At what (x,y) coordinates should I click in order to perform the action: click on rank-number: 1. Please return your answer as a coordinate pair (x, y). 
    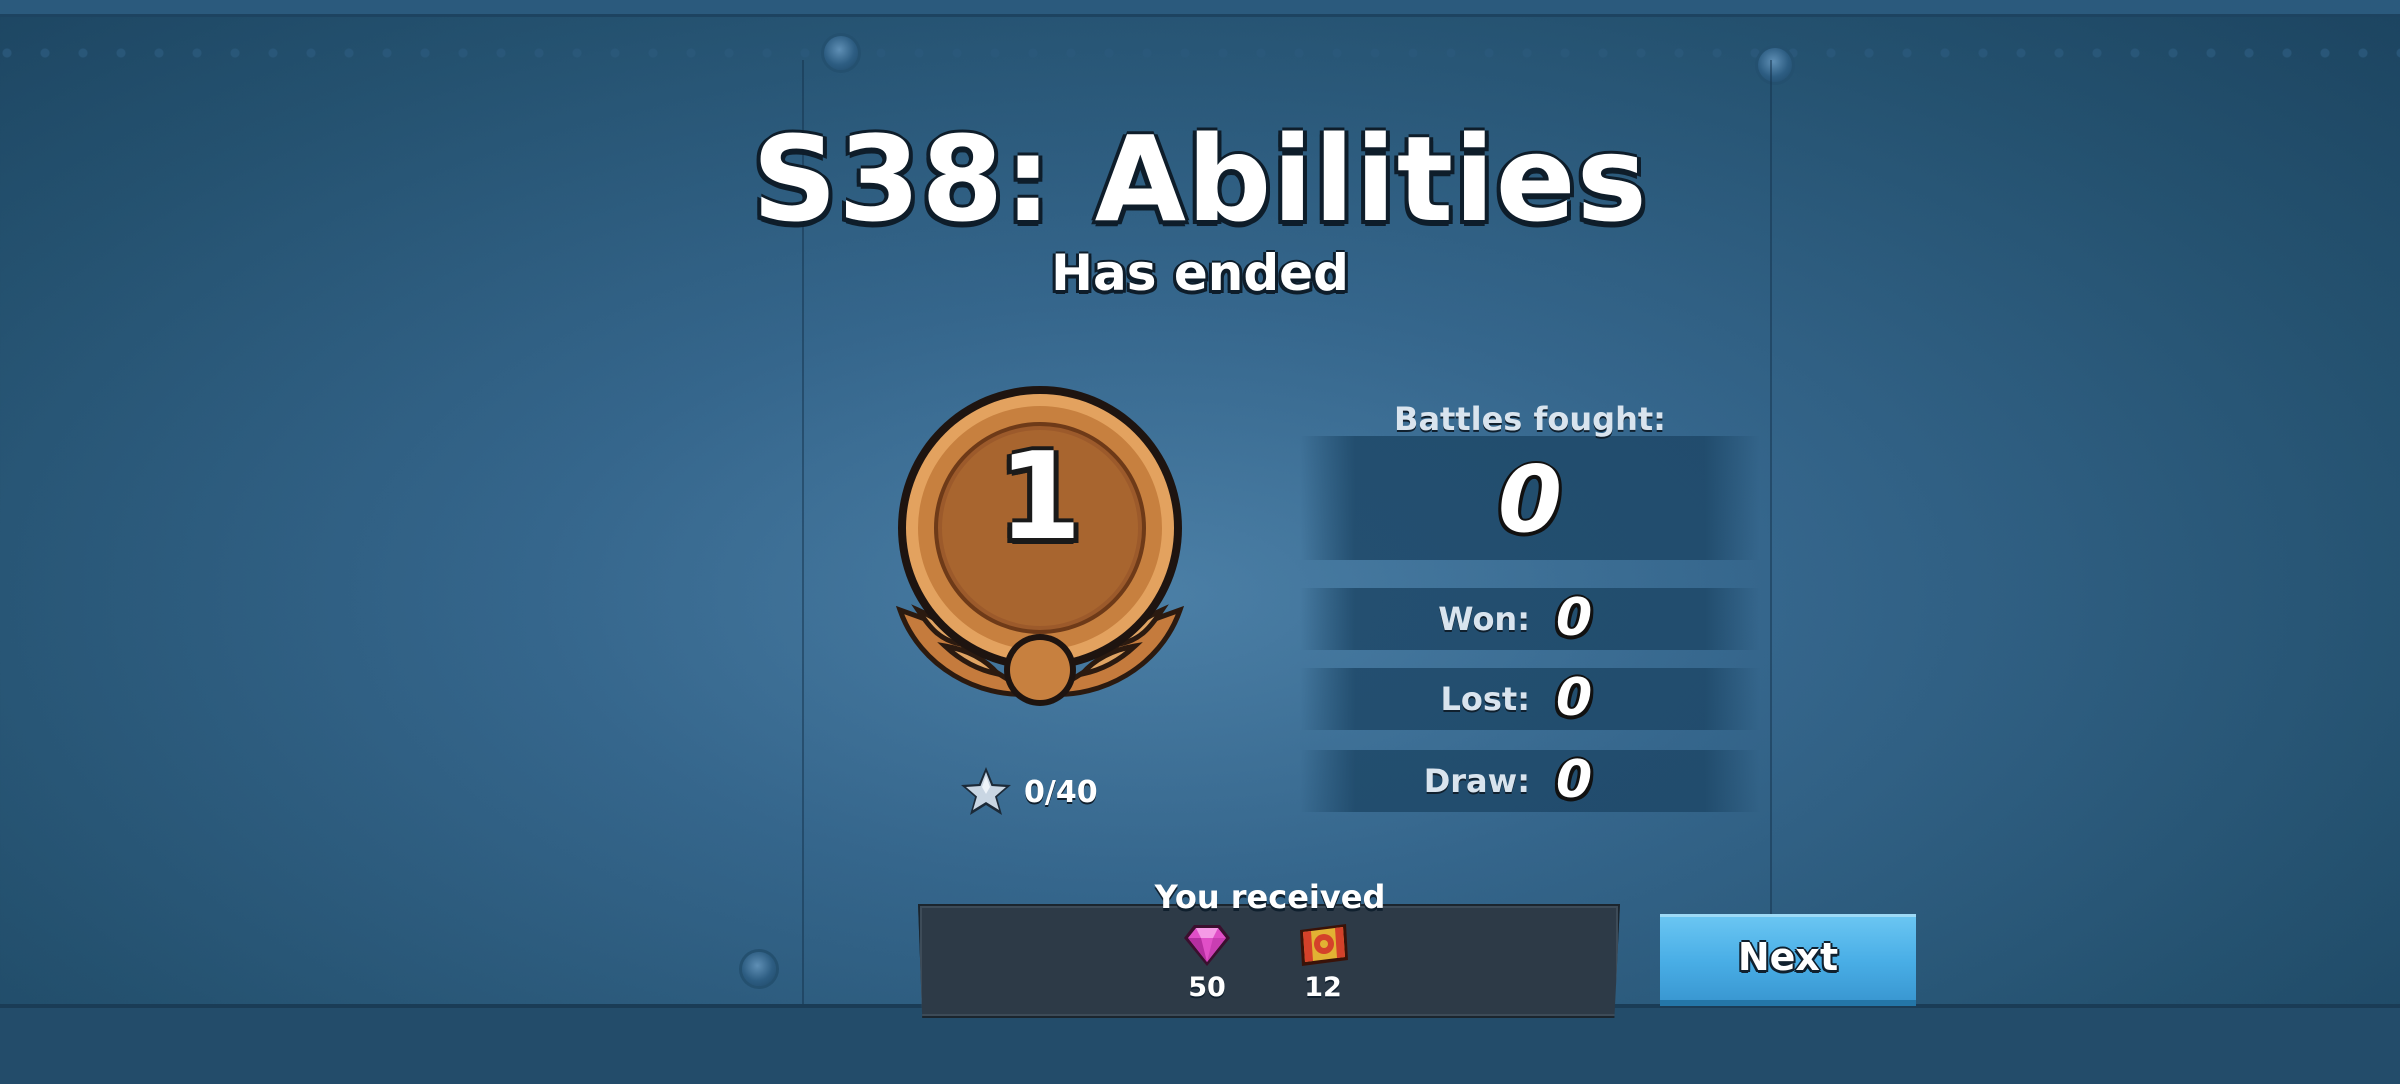
    Looking at the image, I should click on (1040, 497).